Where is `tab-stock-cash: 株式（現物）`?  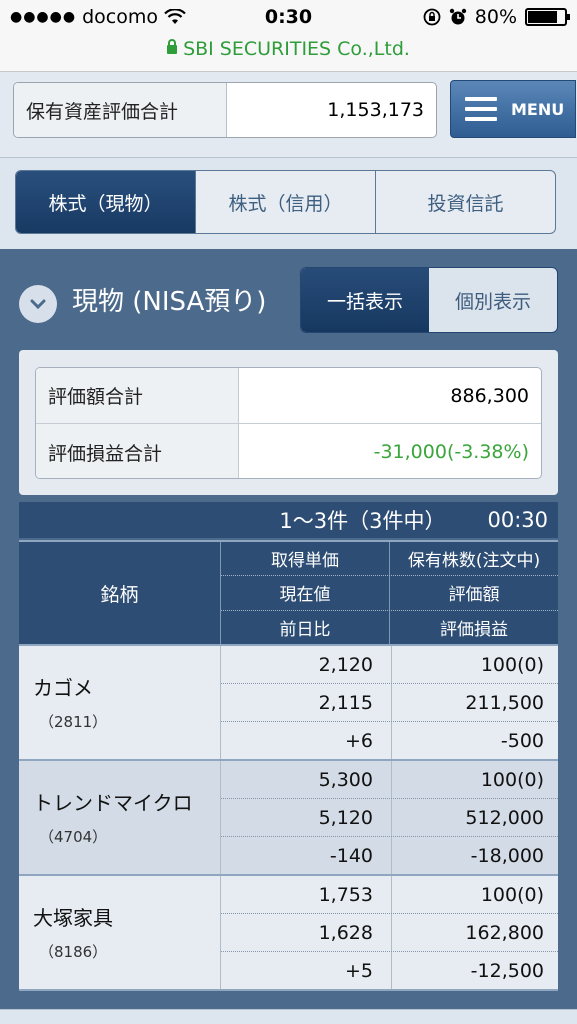 tab-stock-cash: 株式（現物） is located at coordinates (106, 202).